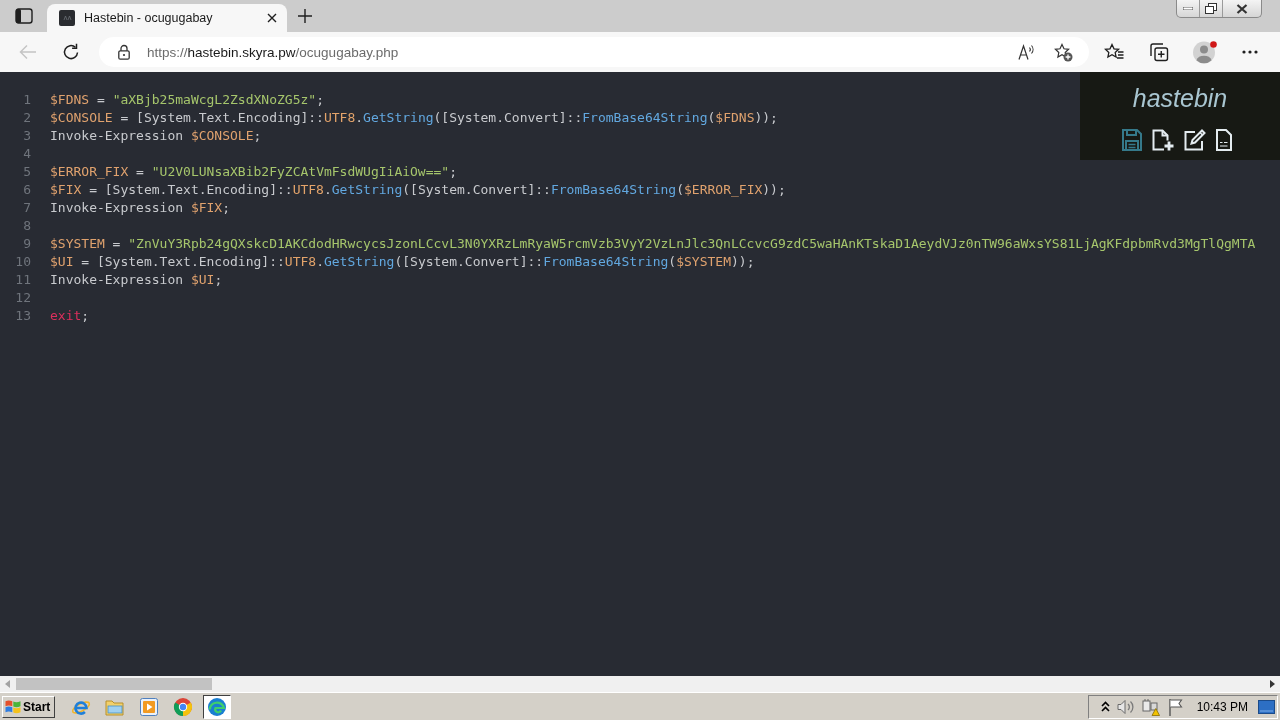 The image size is (1280, 720). Describe the element at coordinates (26, 154) in the screenshot. I see `line-number: 4` at that location.